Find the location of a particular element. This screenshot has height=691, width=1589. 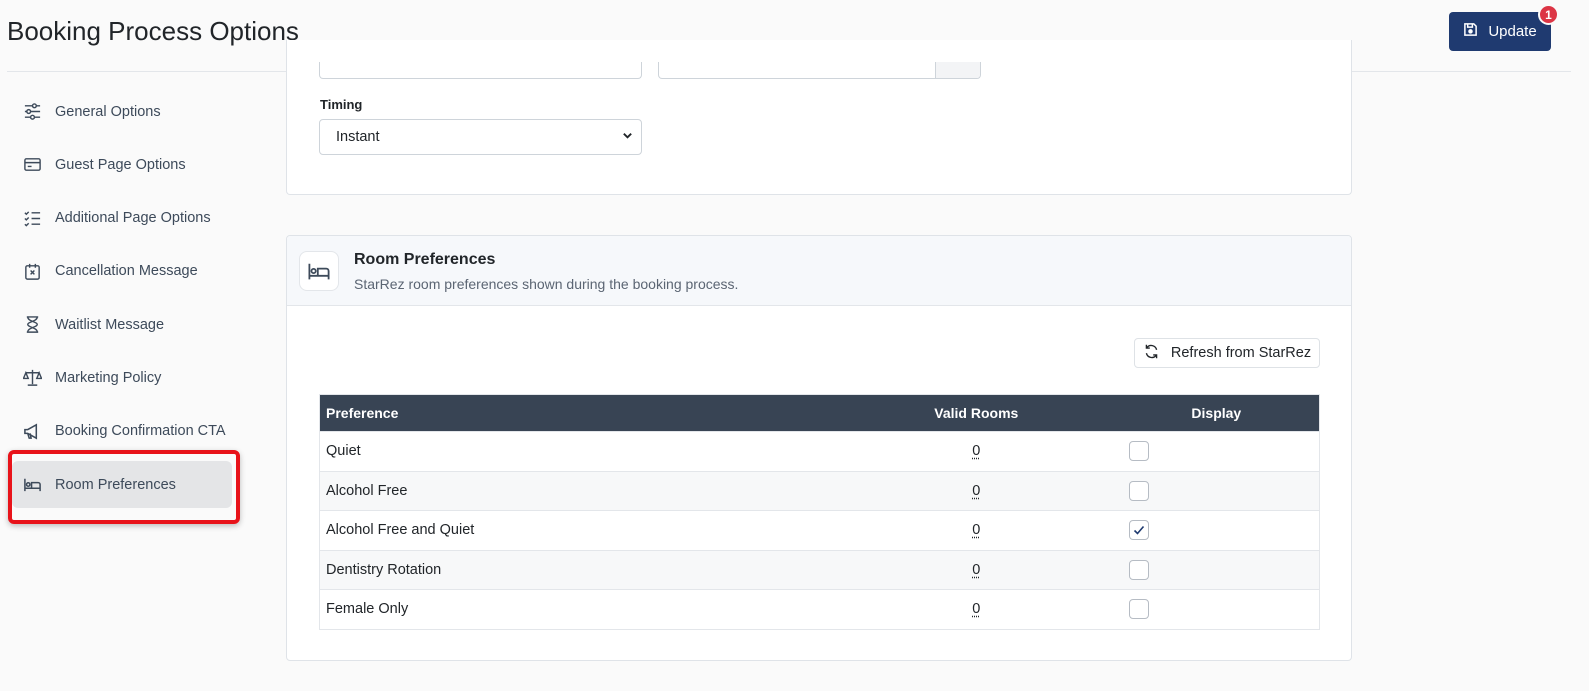

active-item-highlight is located at coordinates (124, 487).